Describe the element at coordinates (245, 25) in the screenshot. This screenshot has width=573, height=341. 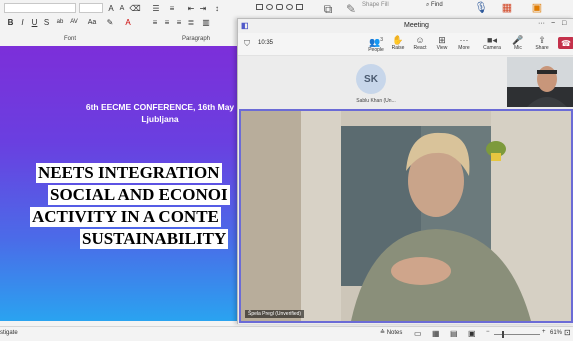
I see `teams-logo-icon: ◧` at that location.